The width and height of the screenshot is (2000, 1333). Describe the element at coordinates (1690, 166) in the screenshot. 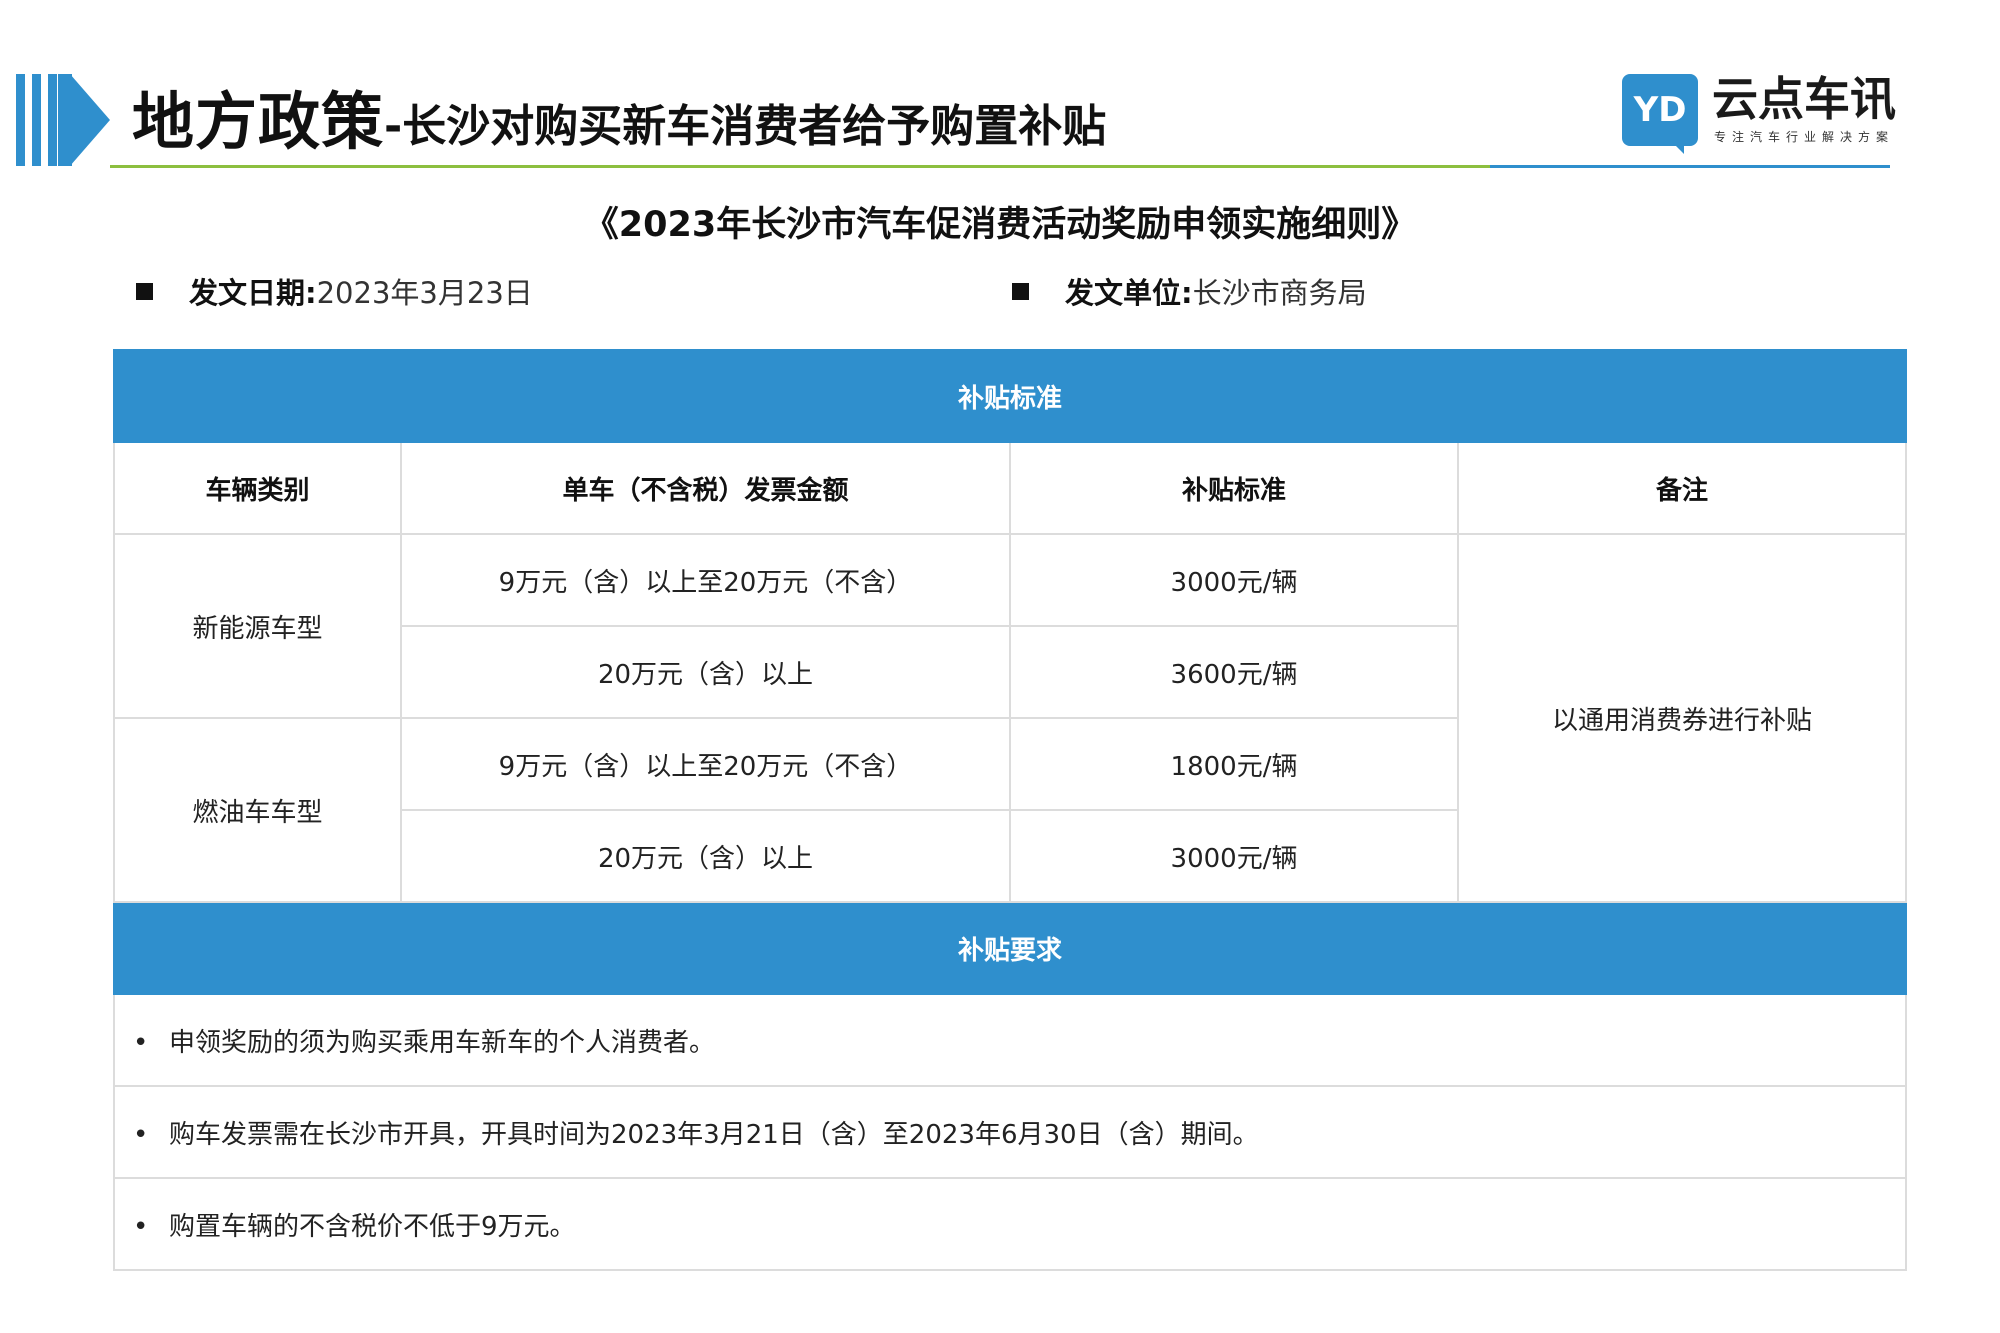

I see `title-underline-blue` at that location.